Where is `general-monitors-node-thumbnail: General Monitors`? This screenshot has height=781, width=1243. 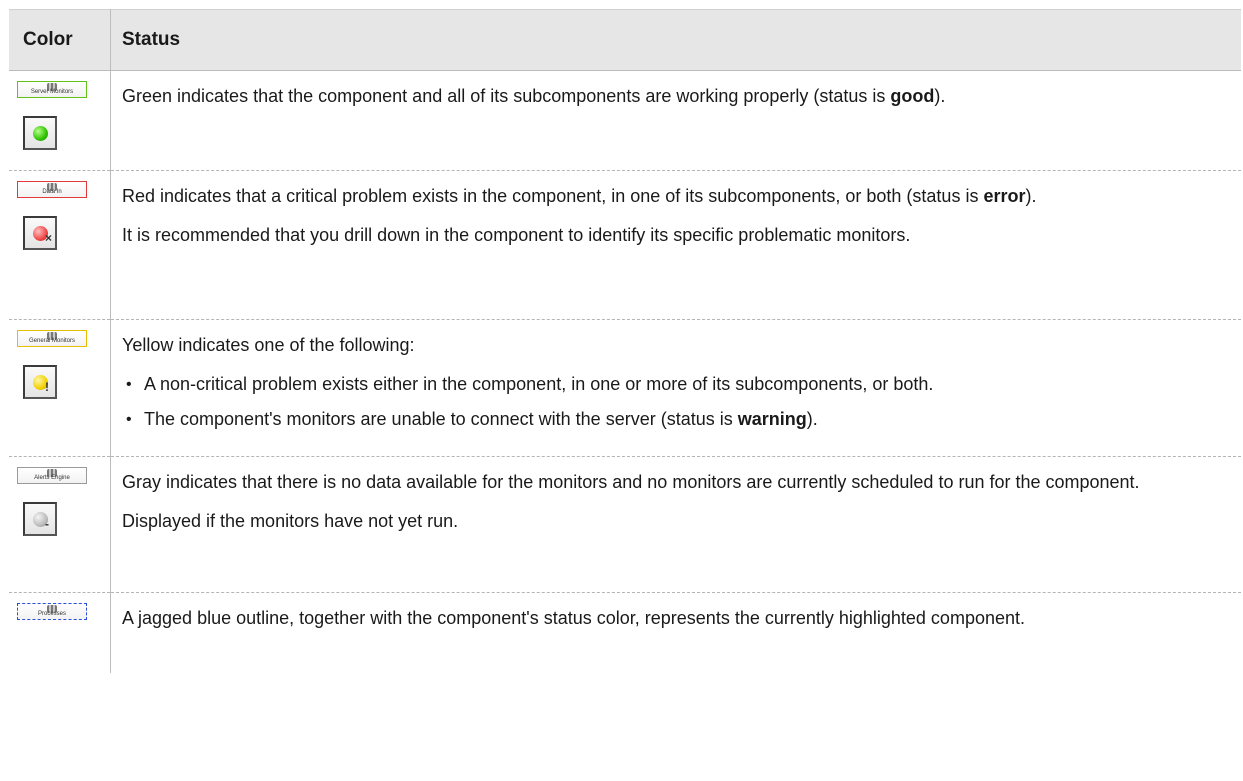
general-monitors-node-thumbnail: General Monitors is located at coordinates (52, 338).